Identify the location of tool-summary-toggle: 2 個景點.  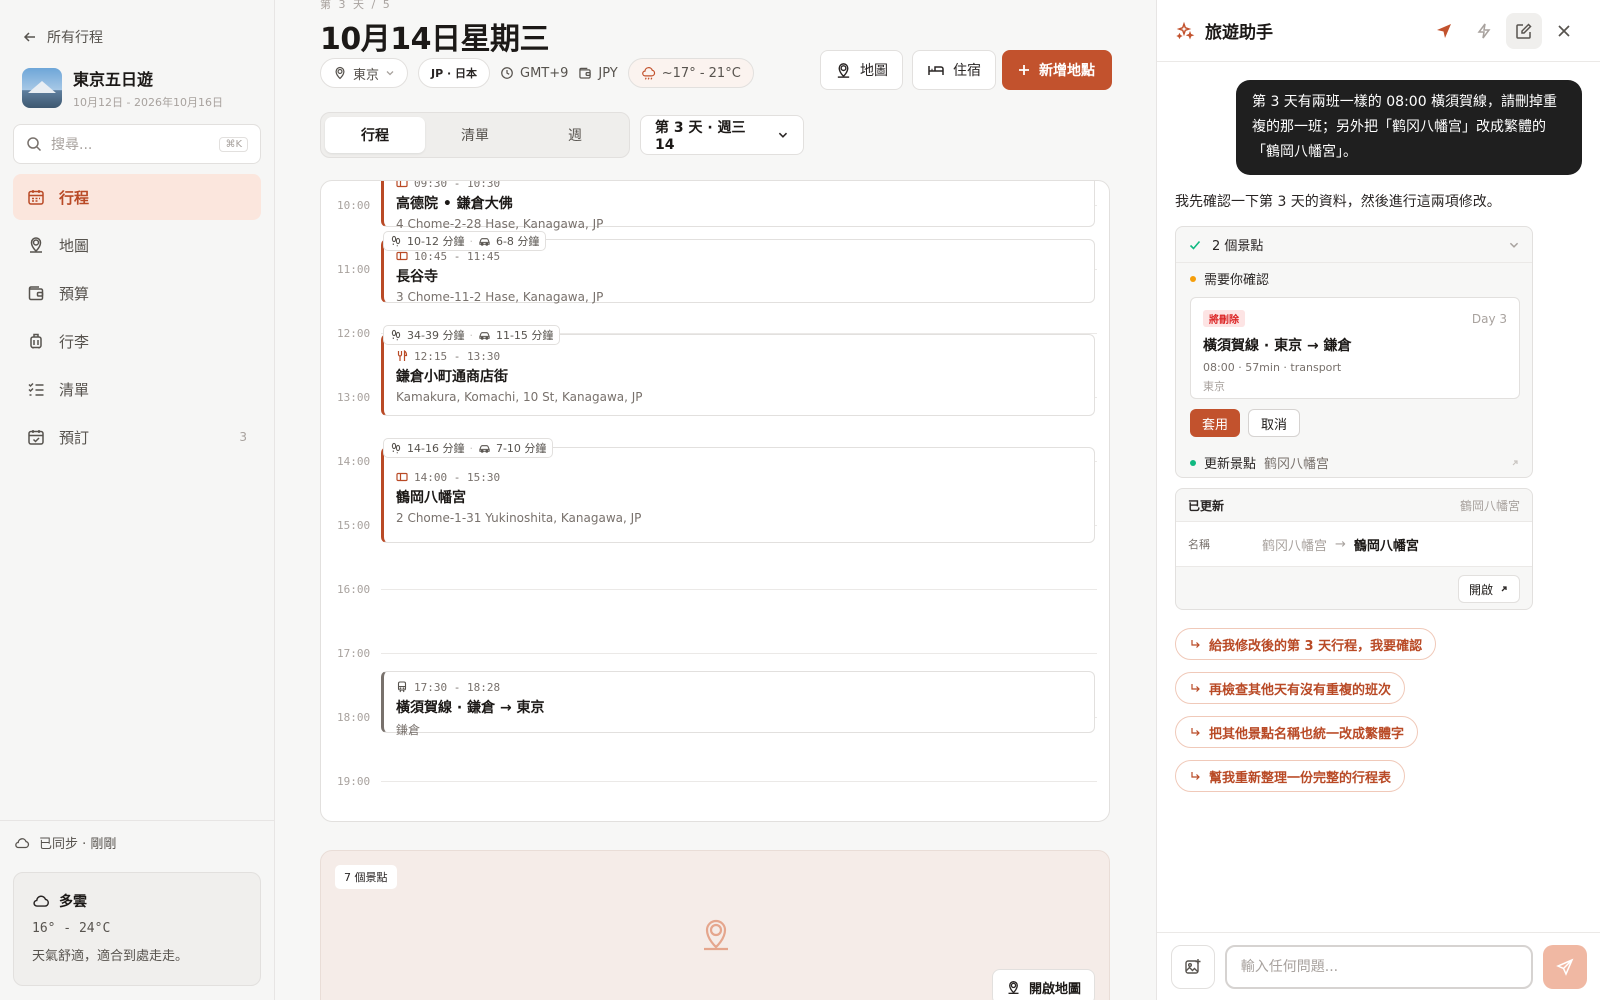
(1354, 245).